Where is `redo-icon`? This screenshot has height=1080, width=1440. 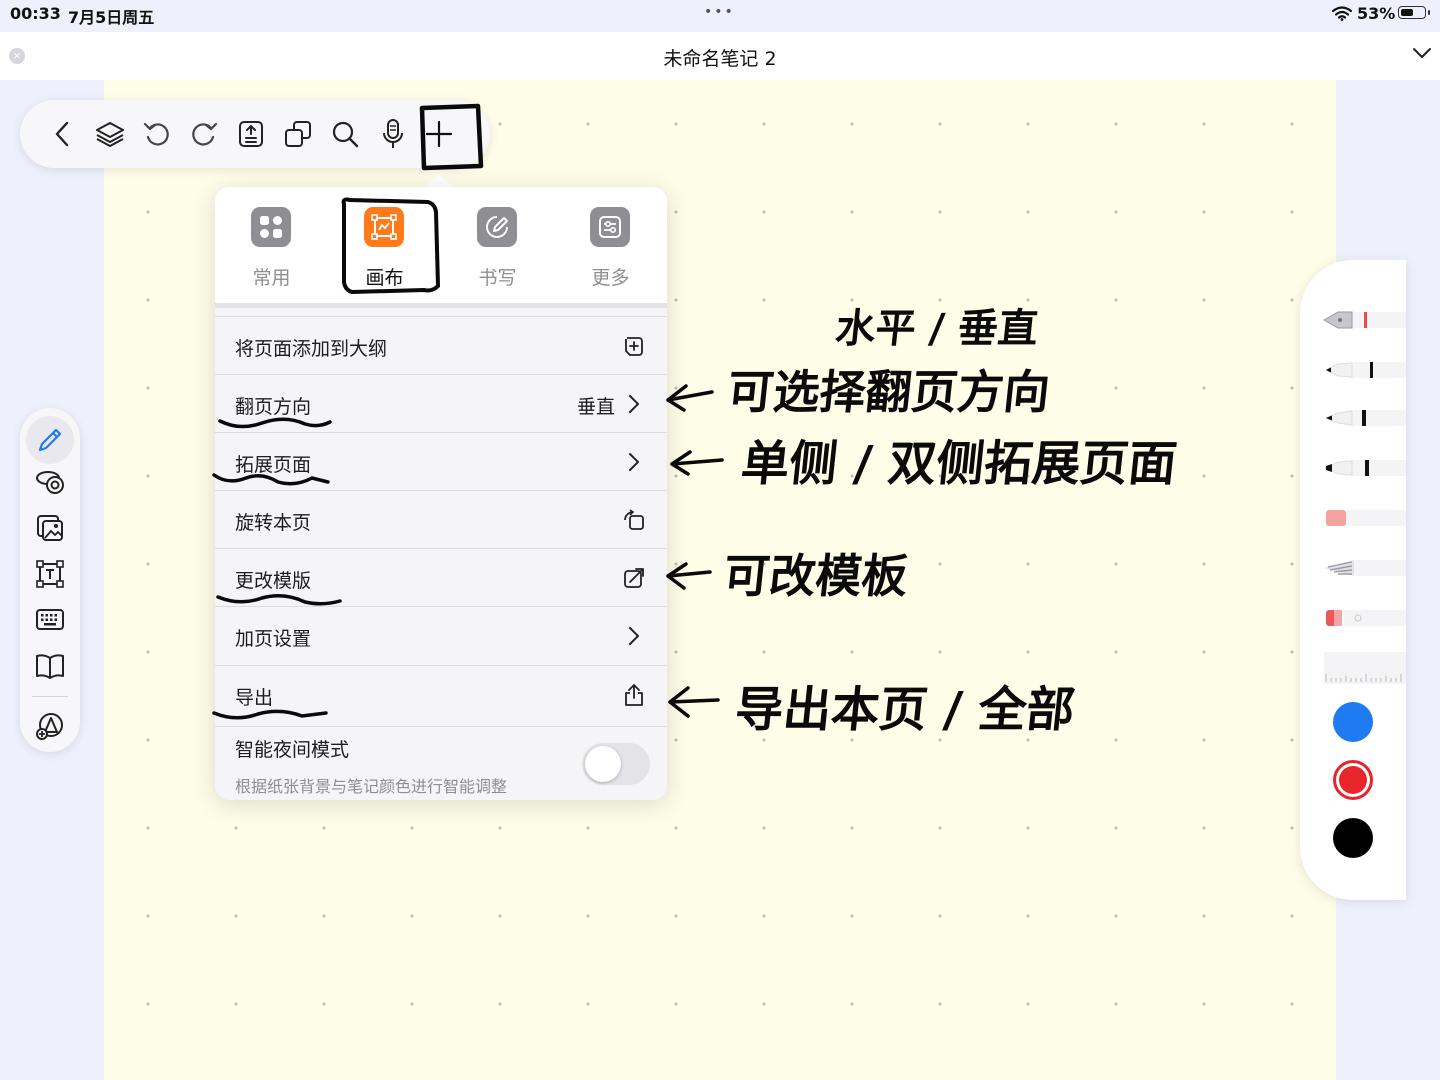 redo-icon is located at coordinates (204, 134).